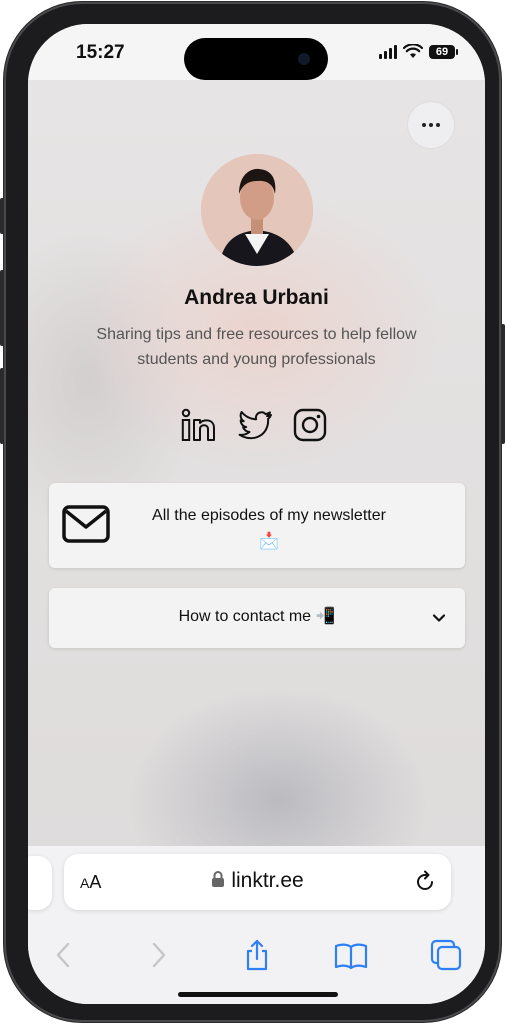 This screenshot has width=505, height=1024. Describe the element at coordinates (256, 925) in the screenshot. I see `safari-bottom-bar: AA linktr.ee` at that location.